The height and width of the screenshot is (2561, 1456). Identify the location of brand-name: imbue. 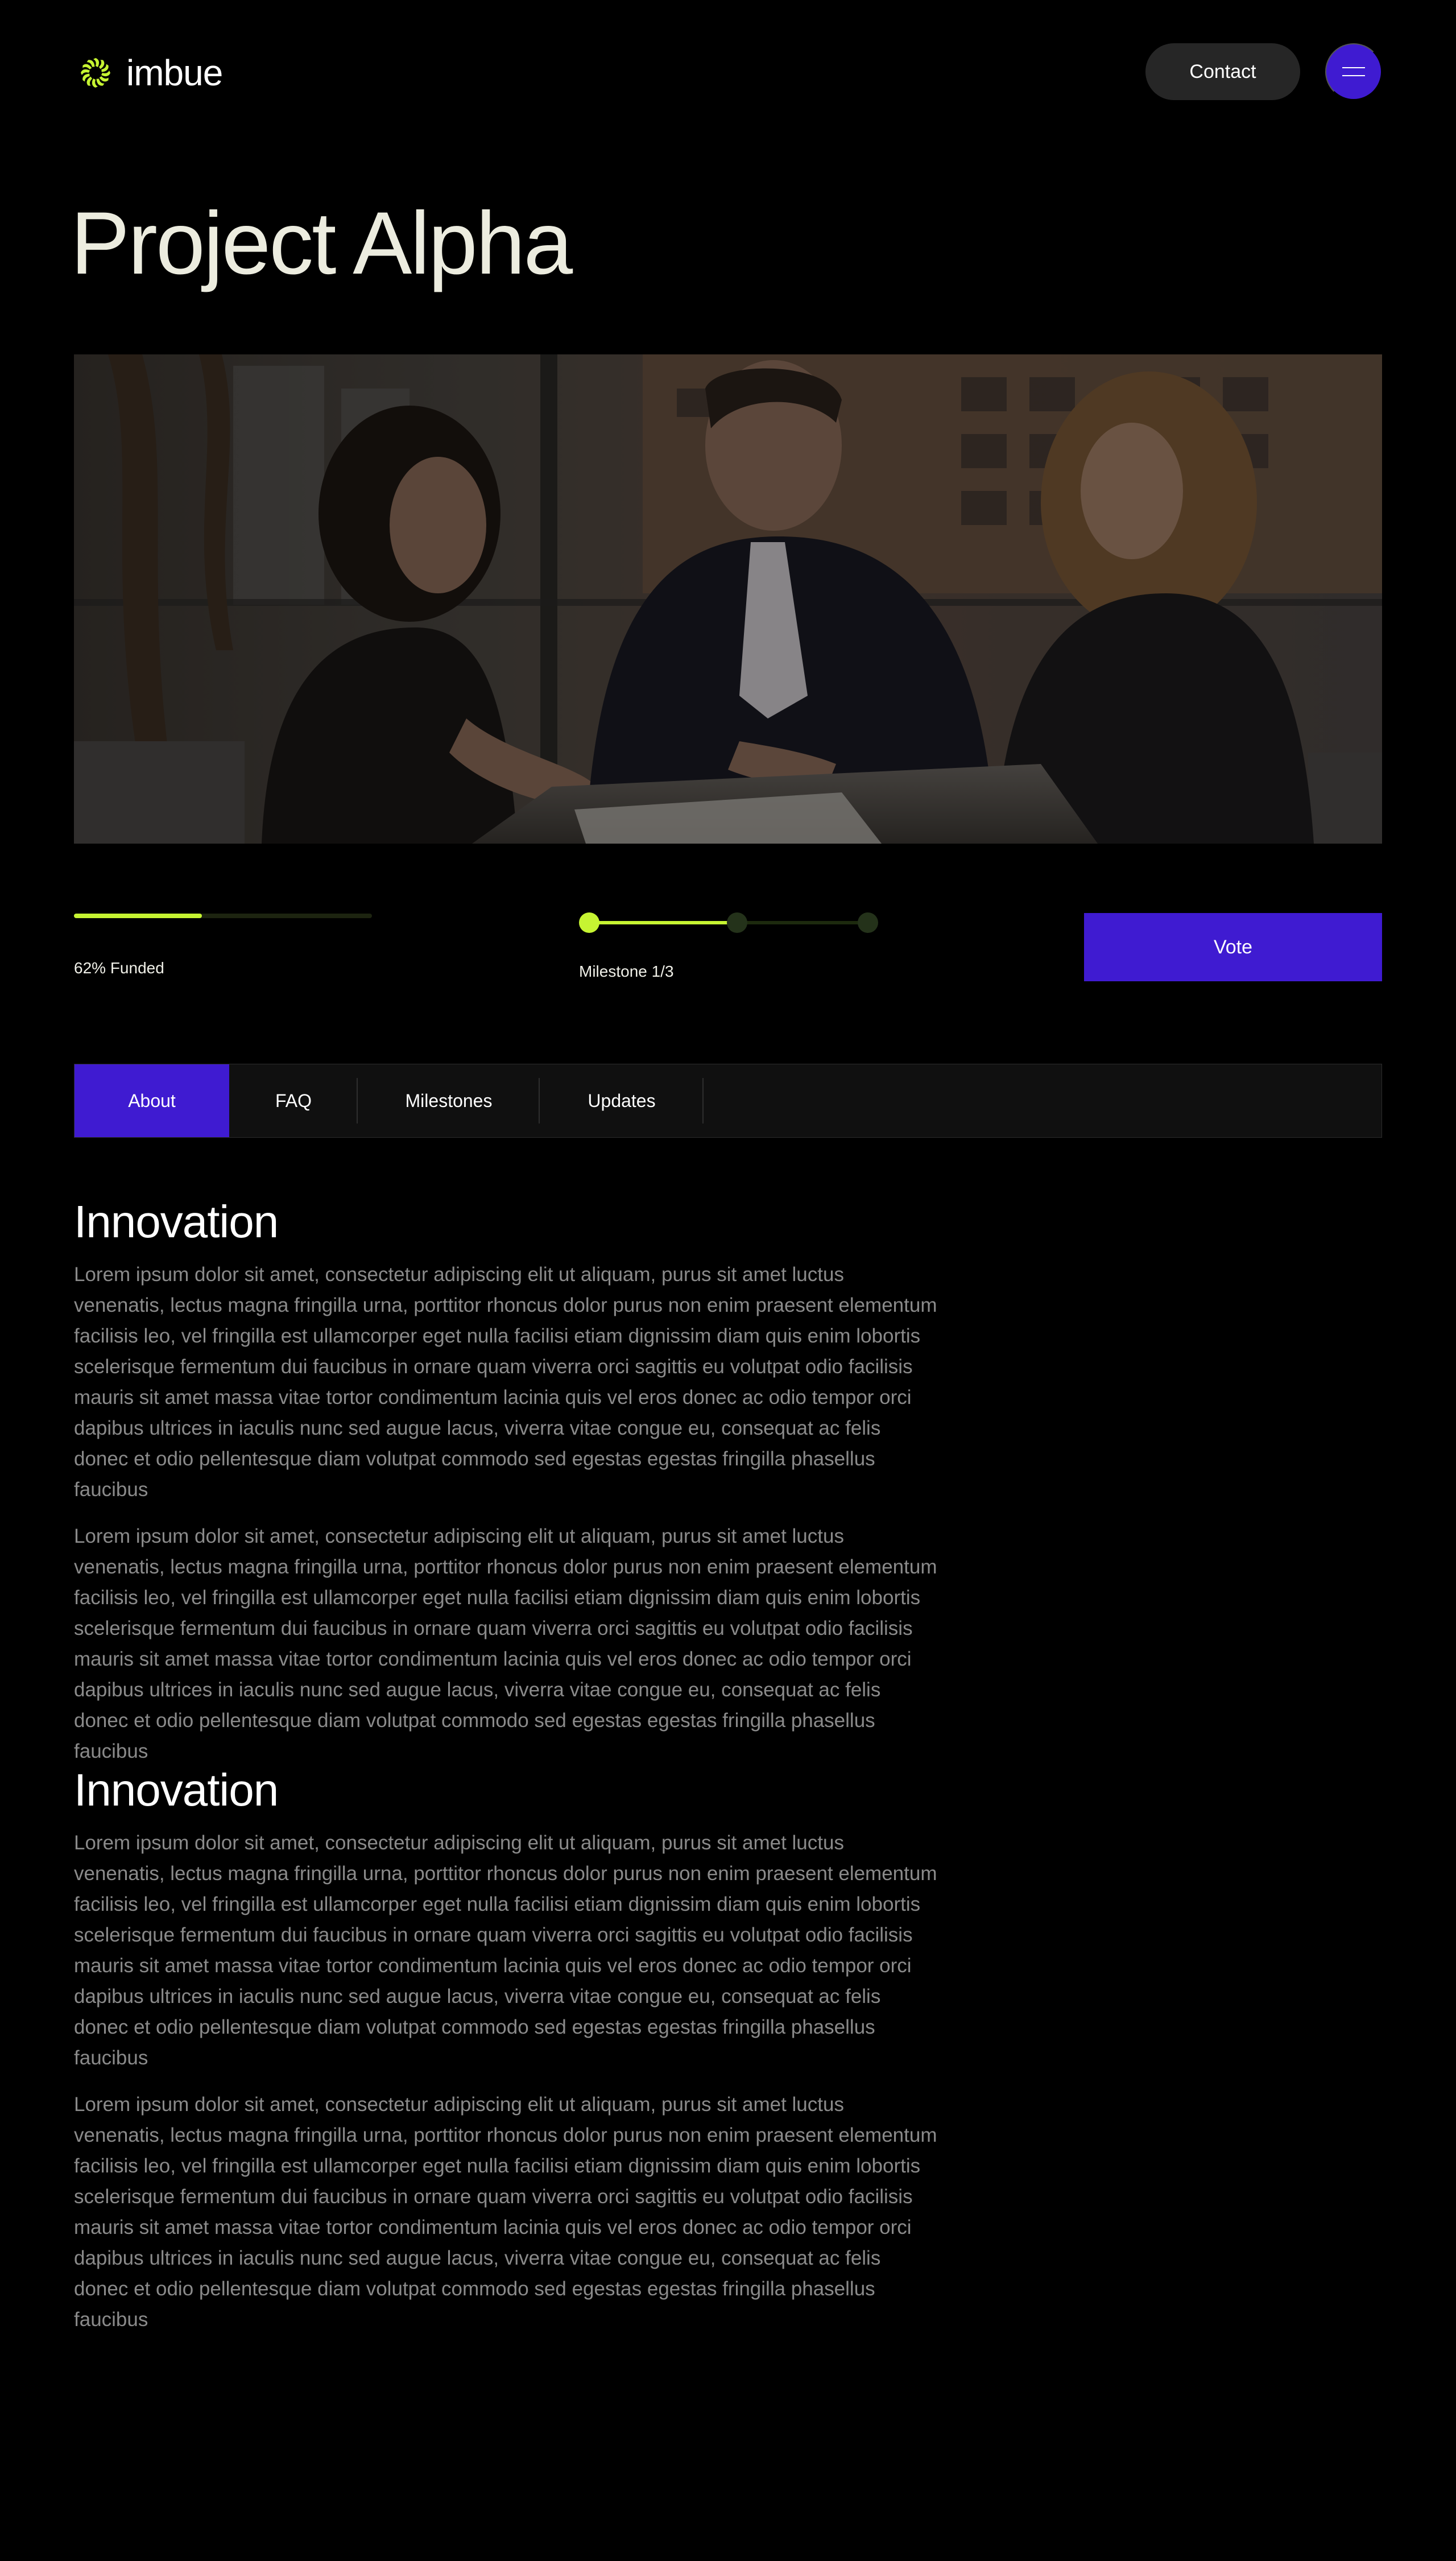
(174, 73).